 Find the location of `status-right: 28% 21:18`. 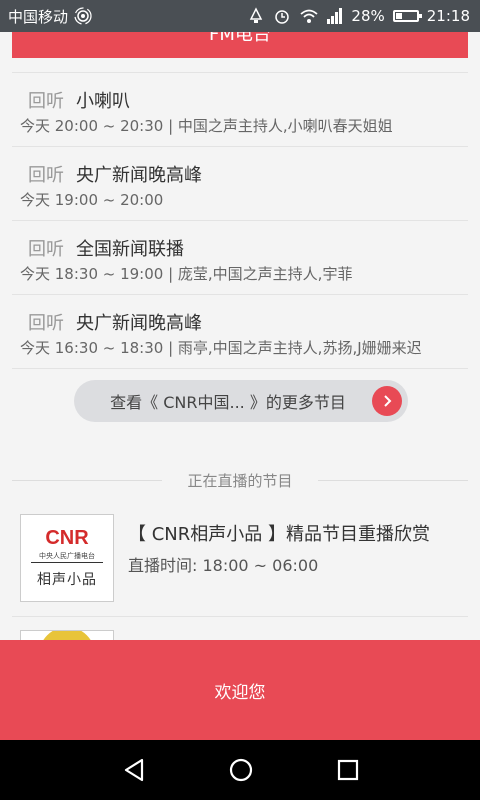

status-right: 28% 21:18 is located at coordinates (358, 16).